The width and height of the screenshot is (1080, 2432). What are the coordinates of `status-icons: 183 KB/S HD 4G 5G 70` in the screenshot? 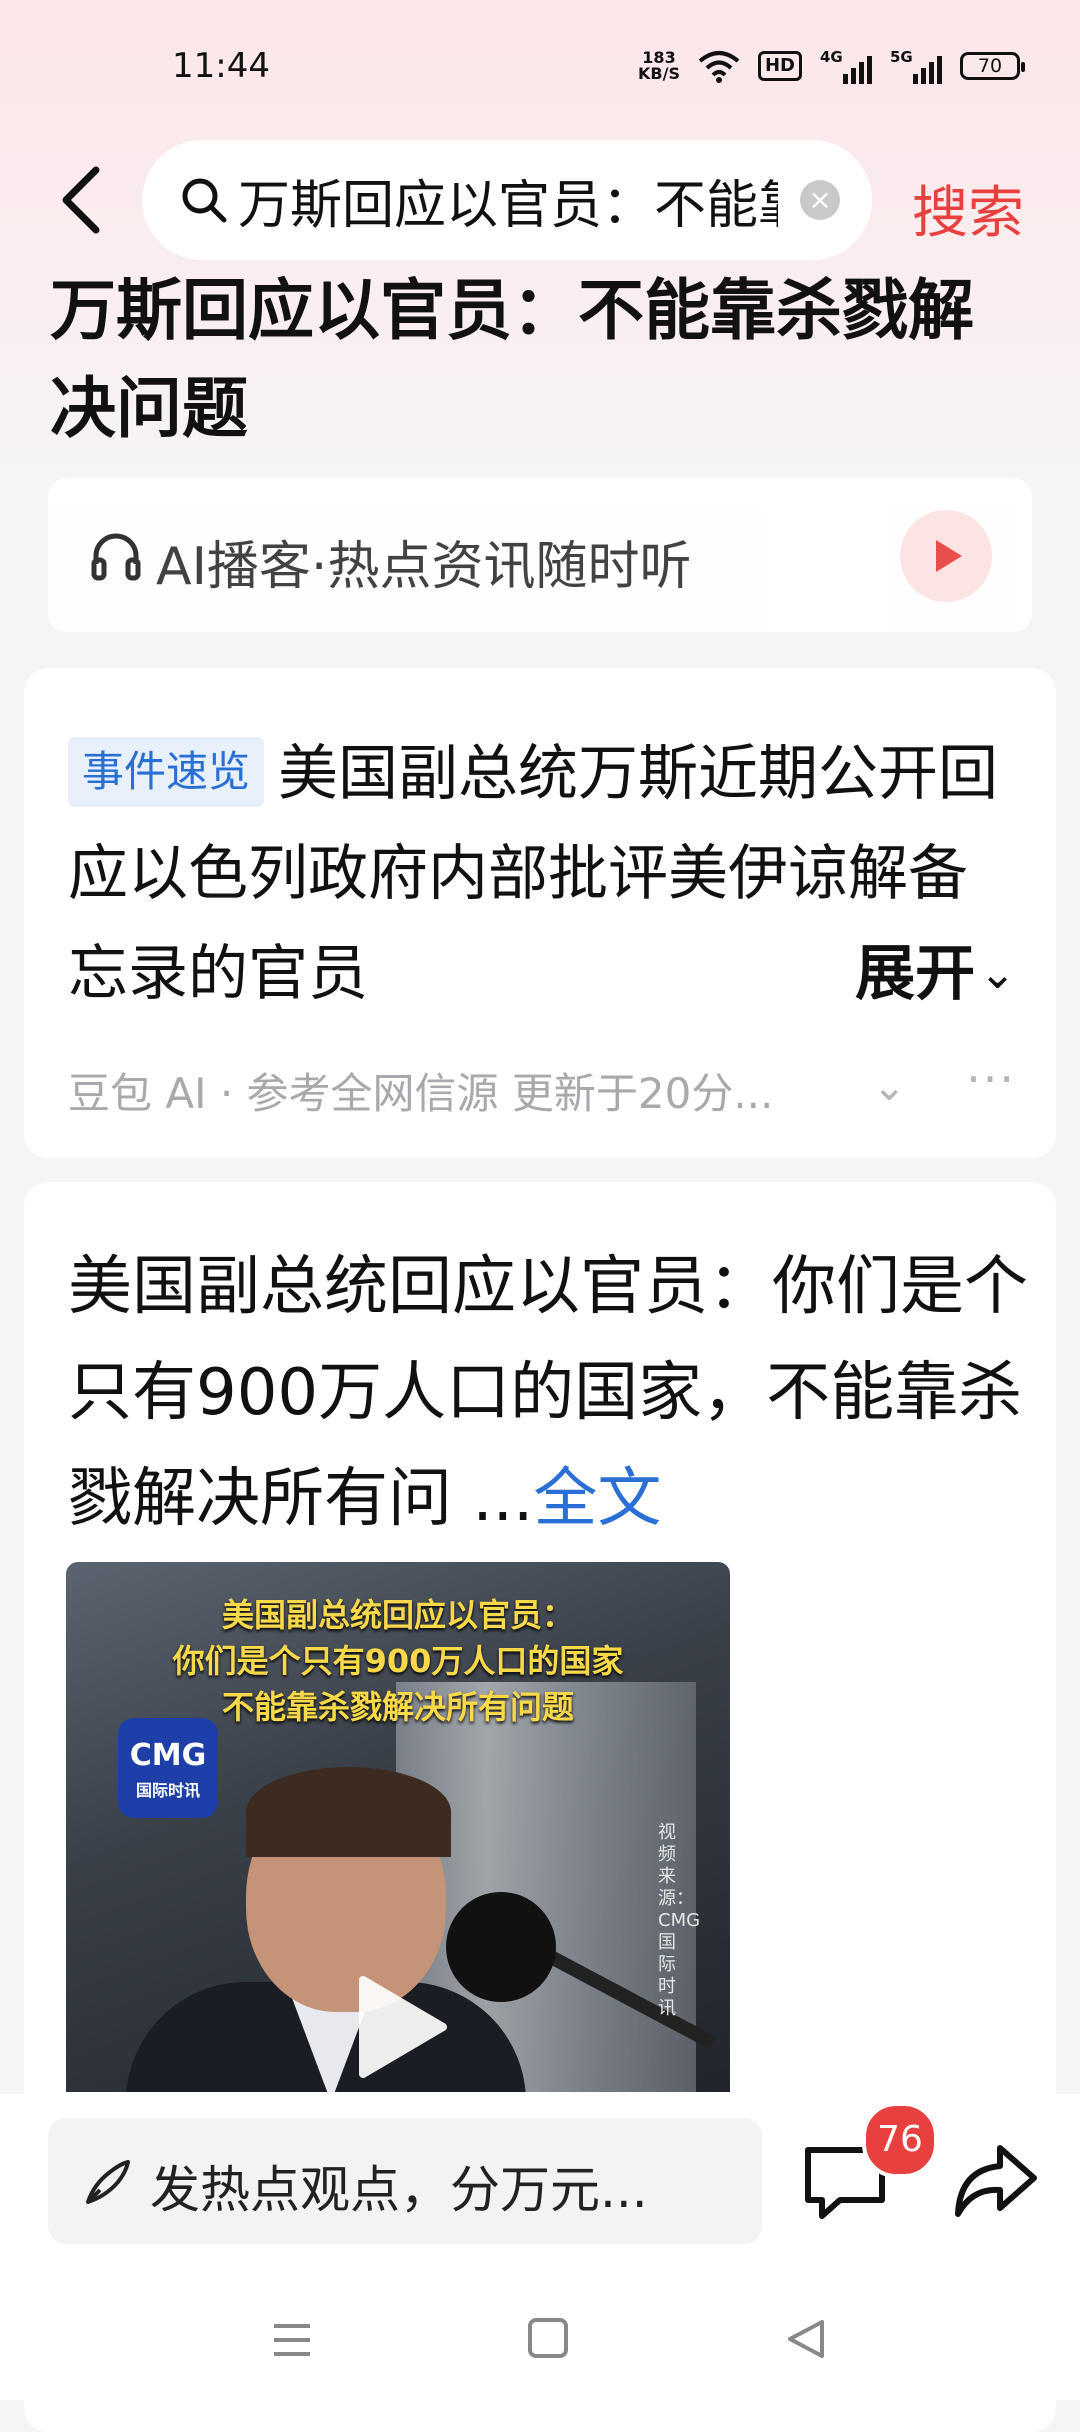 It's located at (831, 66).